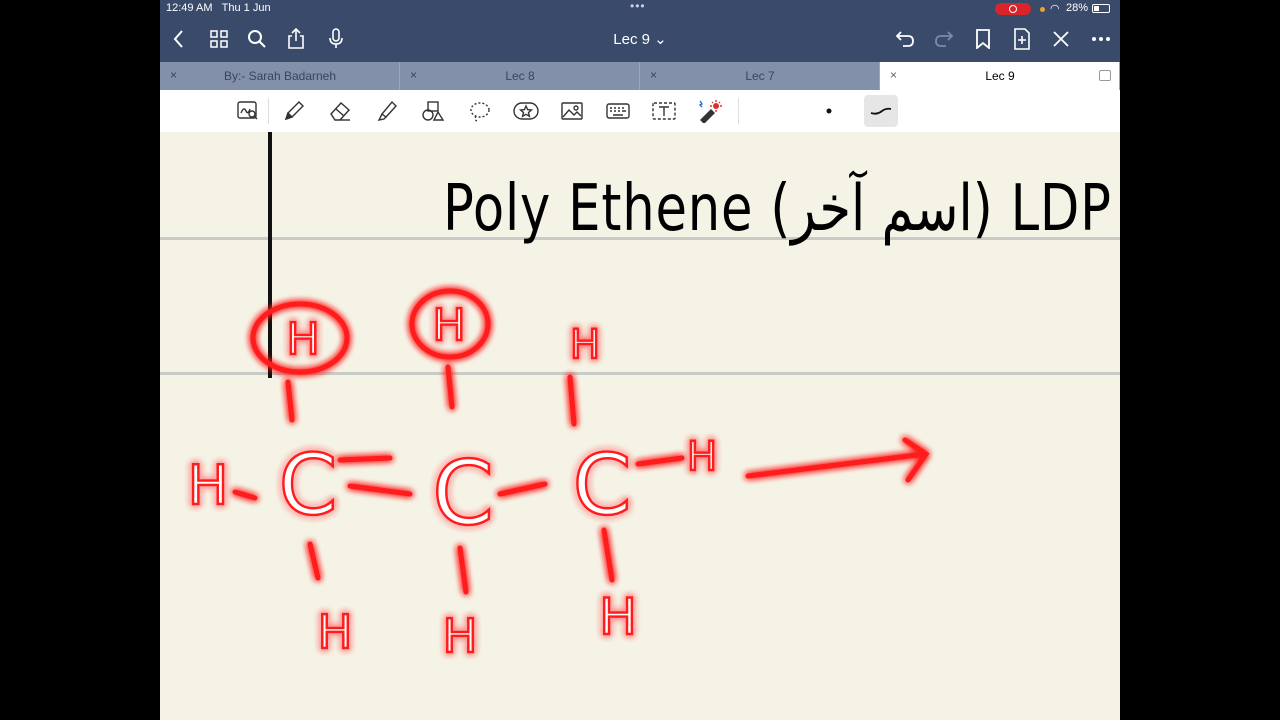  What do you see at coordinates (1055, 9) in the screenshot?
I see `wifi-icon: ◠` at bounding box center [1055, 9].